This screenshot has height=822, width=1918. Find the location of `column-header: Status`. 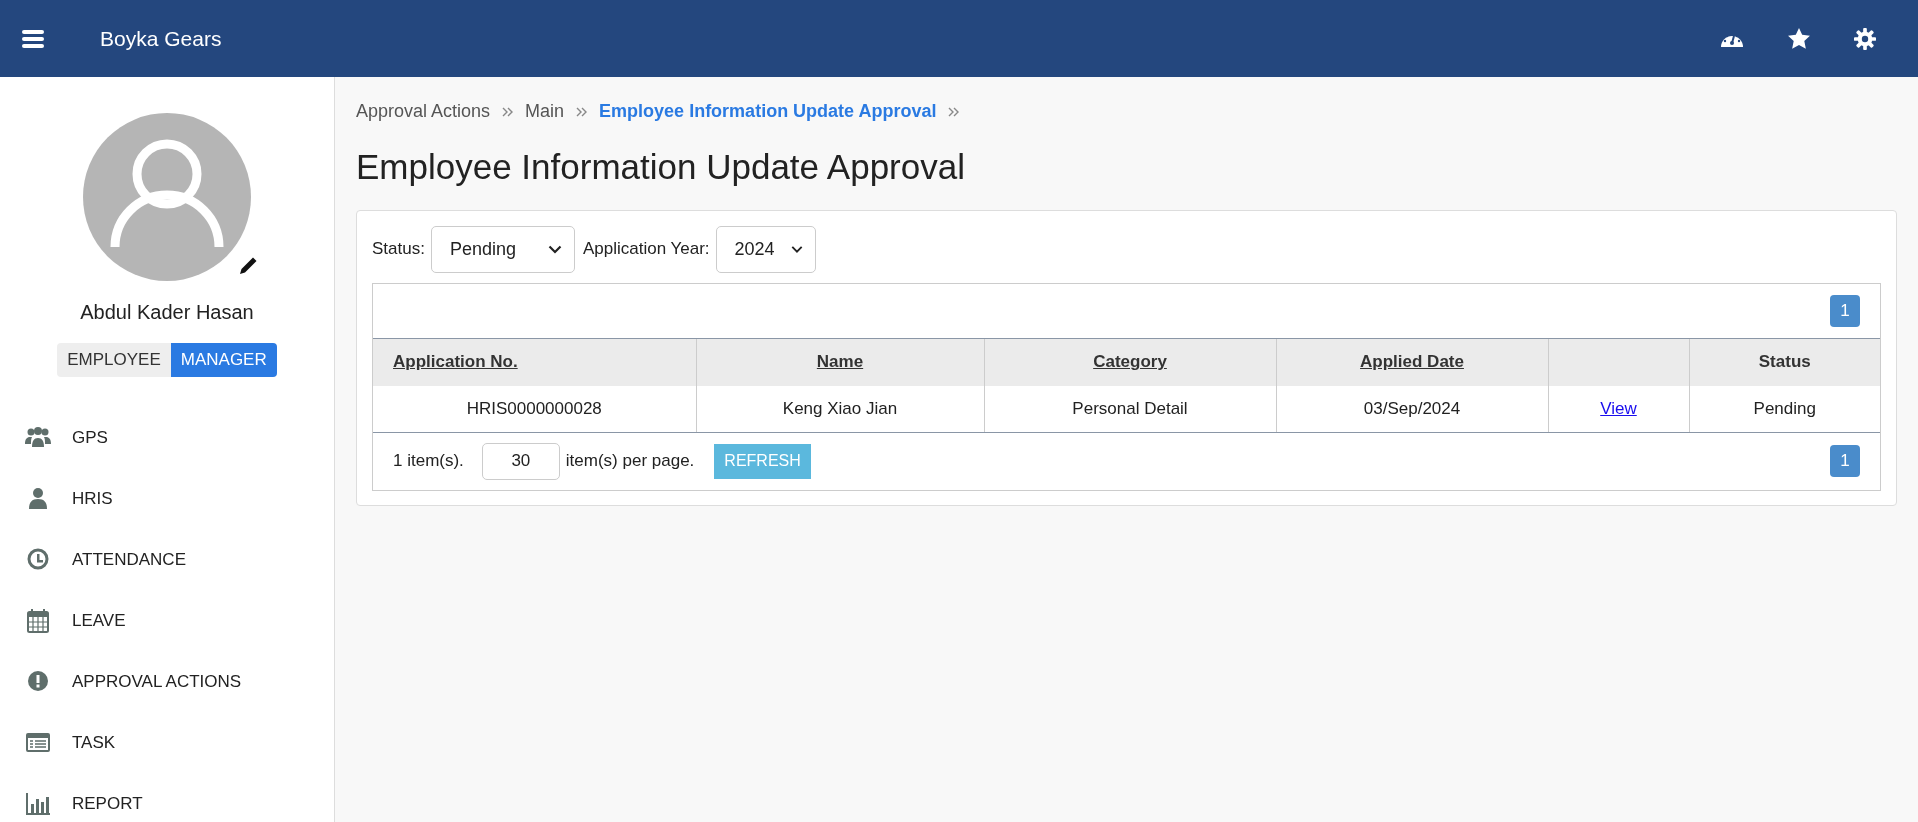

column-header: Status is located at coordinates (1784, 362).